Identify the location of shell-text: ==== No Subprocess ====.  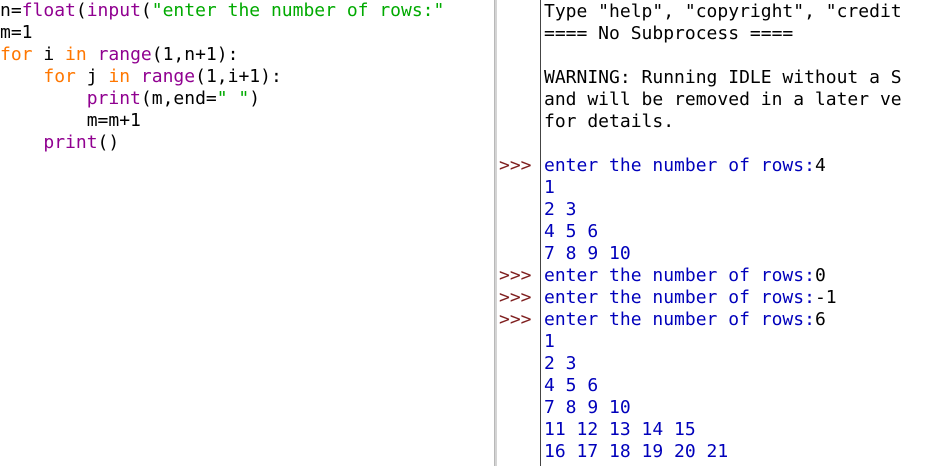
(669, 33).